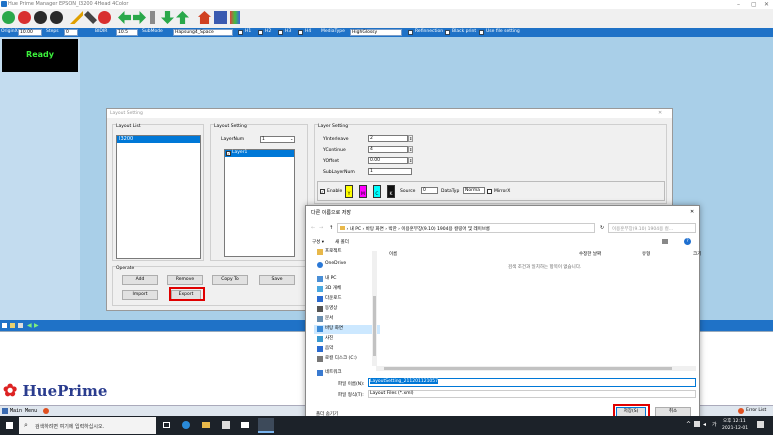  What do you see at coordinates (40, 17) in the screenshot?
I see `pause-icon` at bounding box center [40, 17].